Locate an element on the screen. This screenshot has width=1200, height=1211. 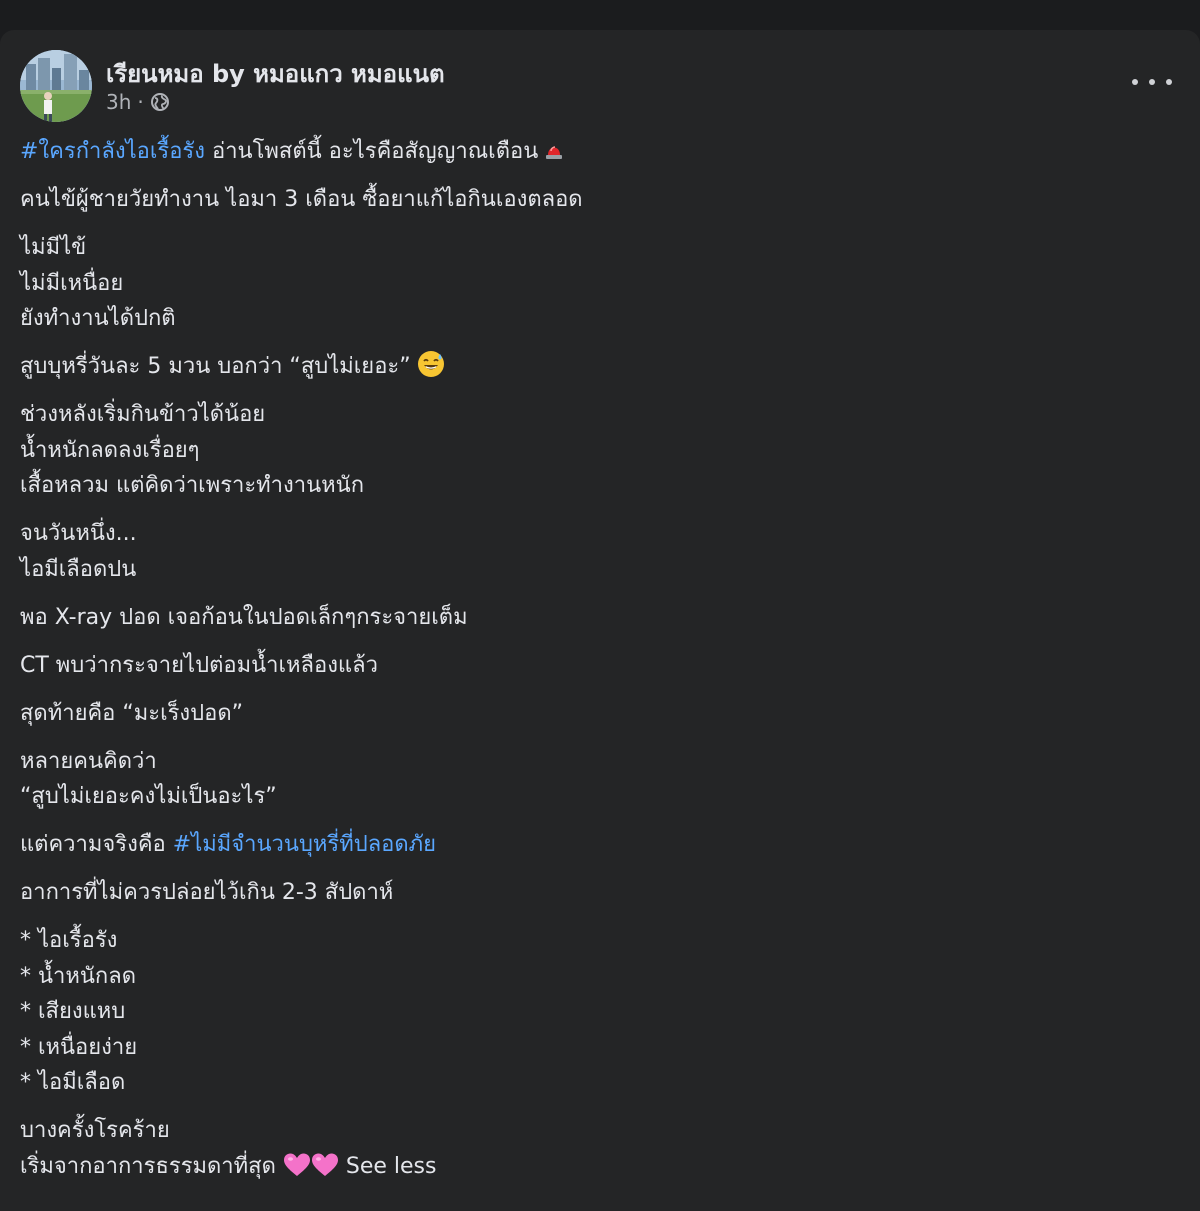
author-avatar is located at coordinates (56, 86).